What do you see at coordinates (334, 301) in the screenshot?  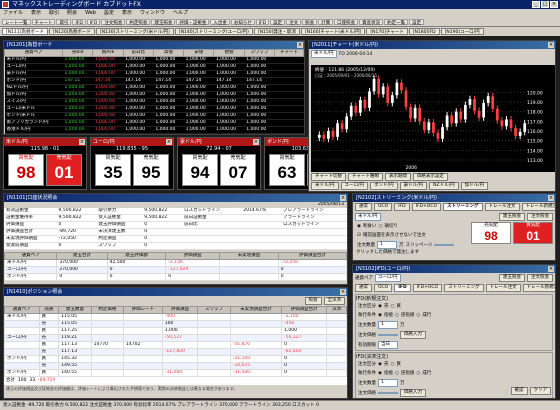 I see `close-all-button: 全決済` at bounding box center [334, 301].